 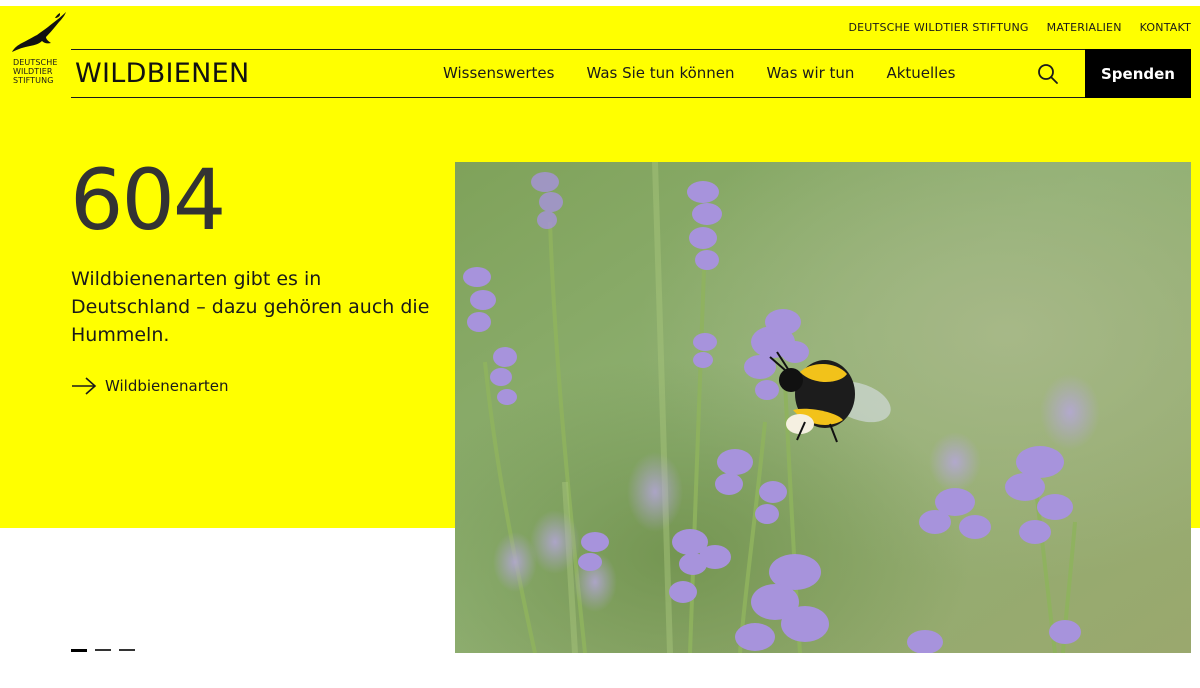 I want to click on donate-button: Spenden, so click(x=1138, y=73).